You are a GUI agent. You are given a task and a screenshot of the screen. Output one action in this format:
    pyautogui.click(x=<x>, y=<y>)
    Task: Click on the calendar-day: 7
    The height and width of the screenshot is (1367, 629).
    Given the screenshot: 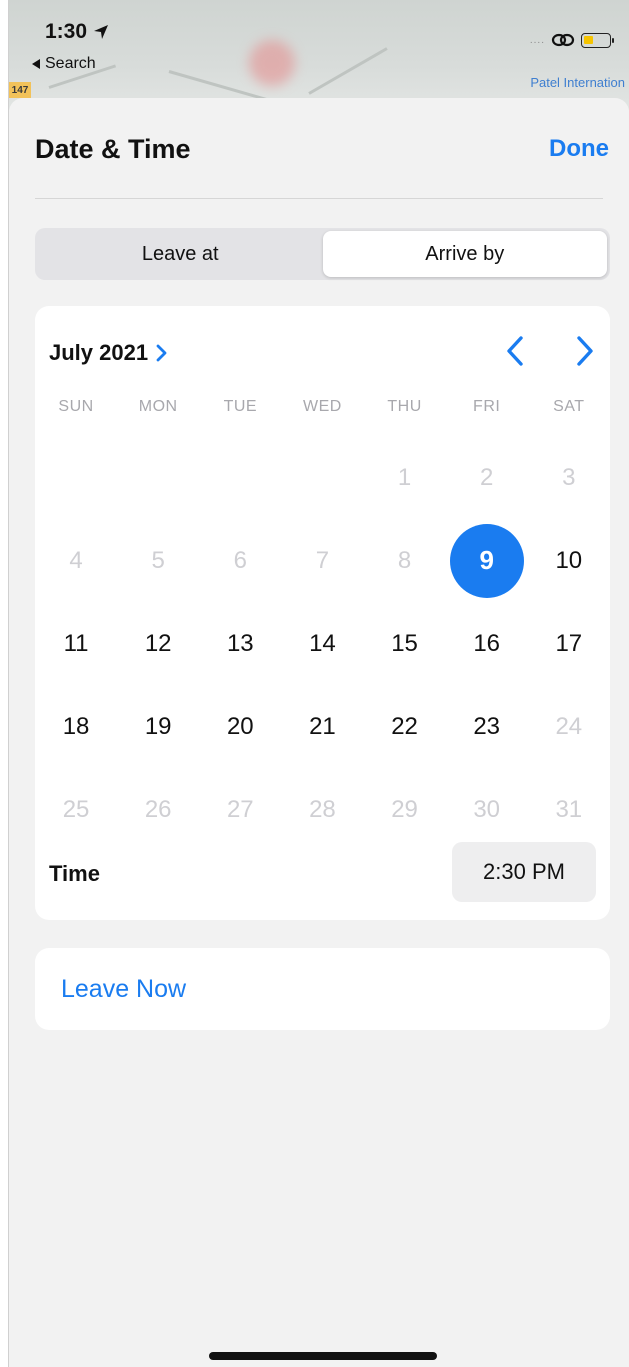 What is the action you would take?
    pyautogui.click(x=322, y=560)
    